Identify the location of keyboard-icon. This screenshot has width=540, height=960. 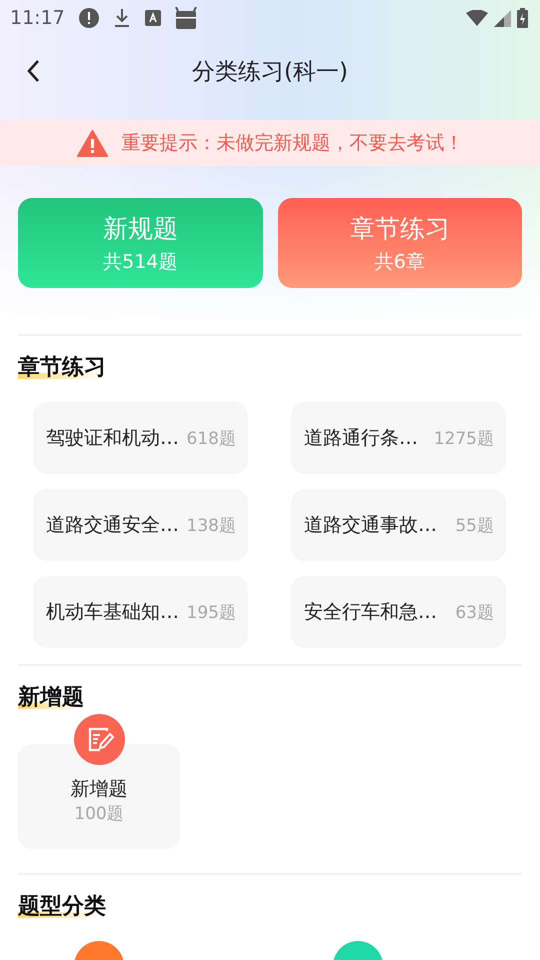
(152, 18).